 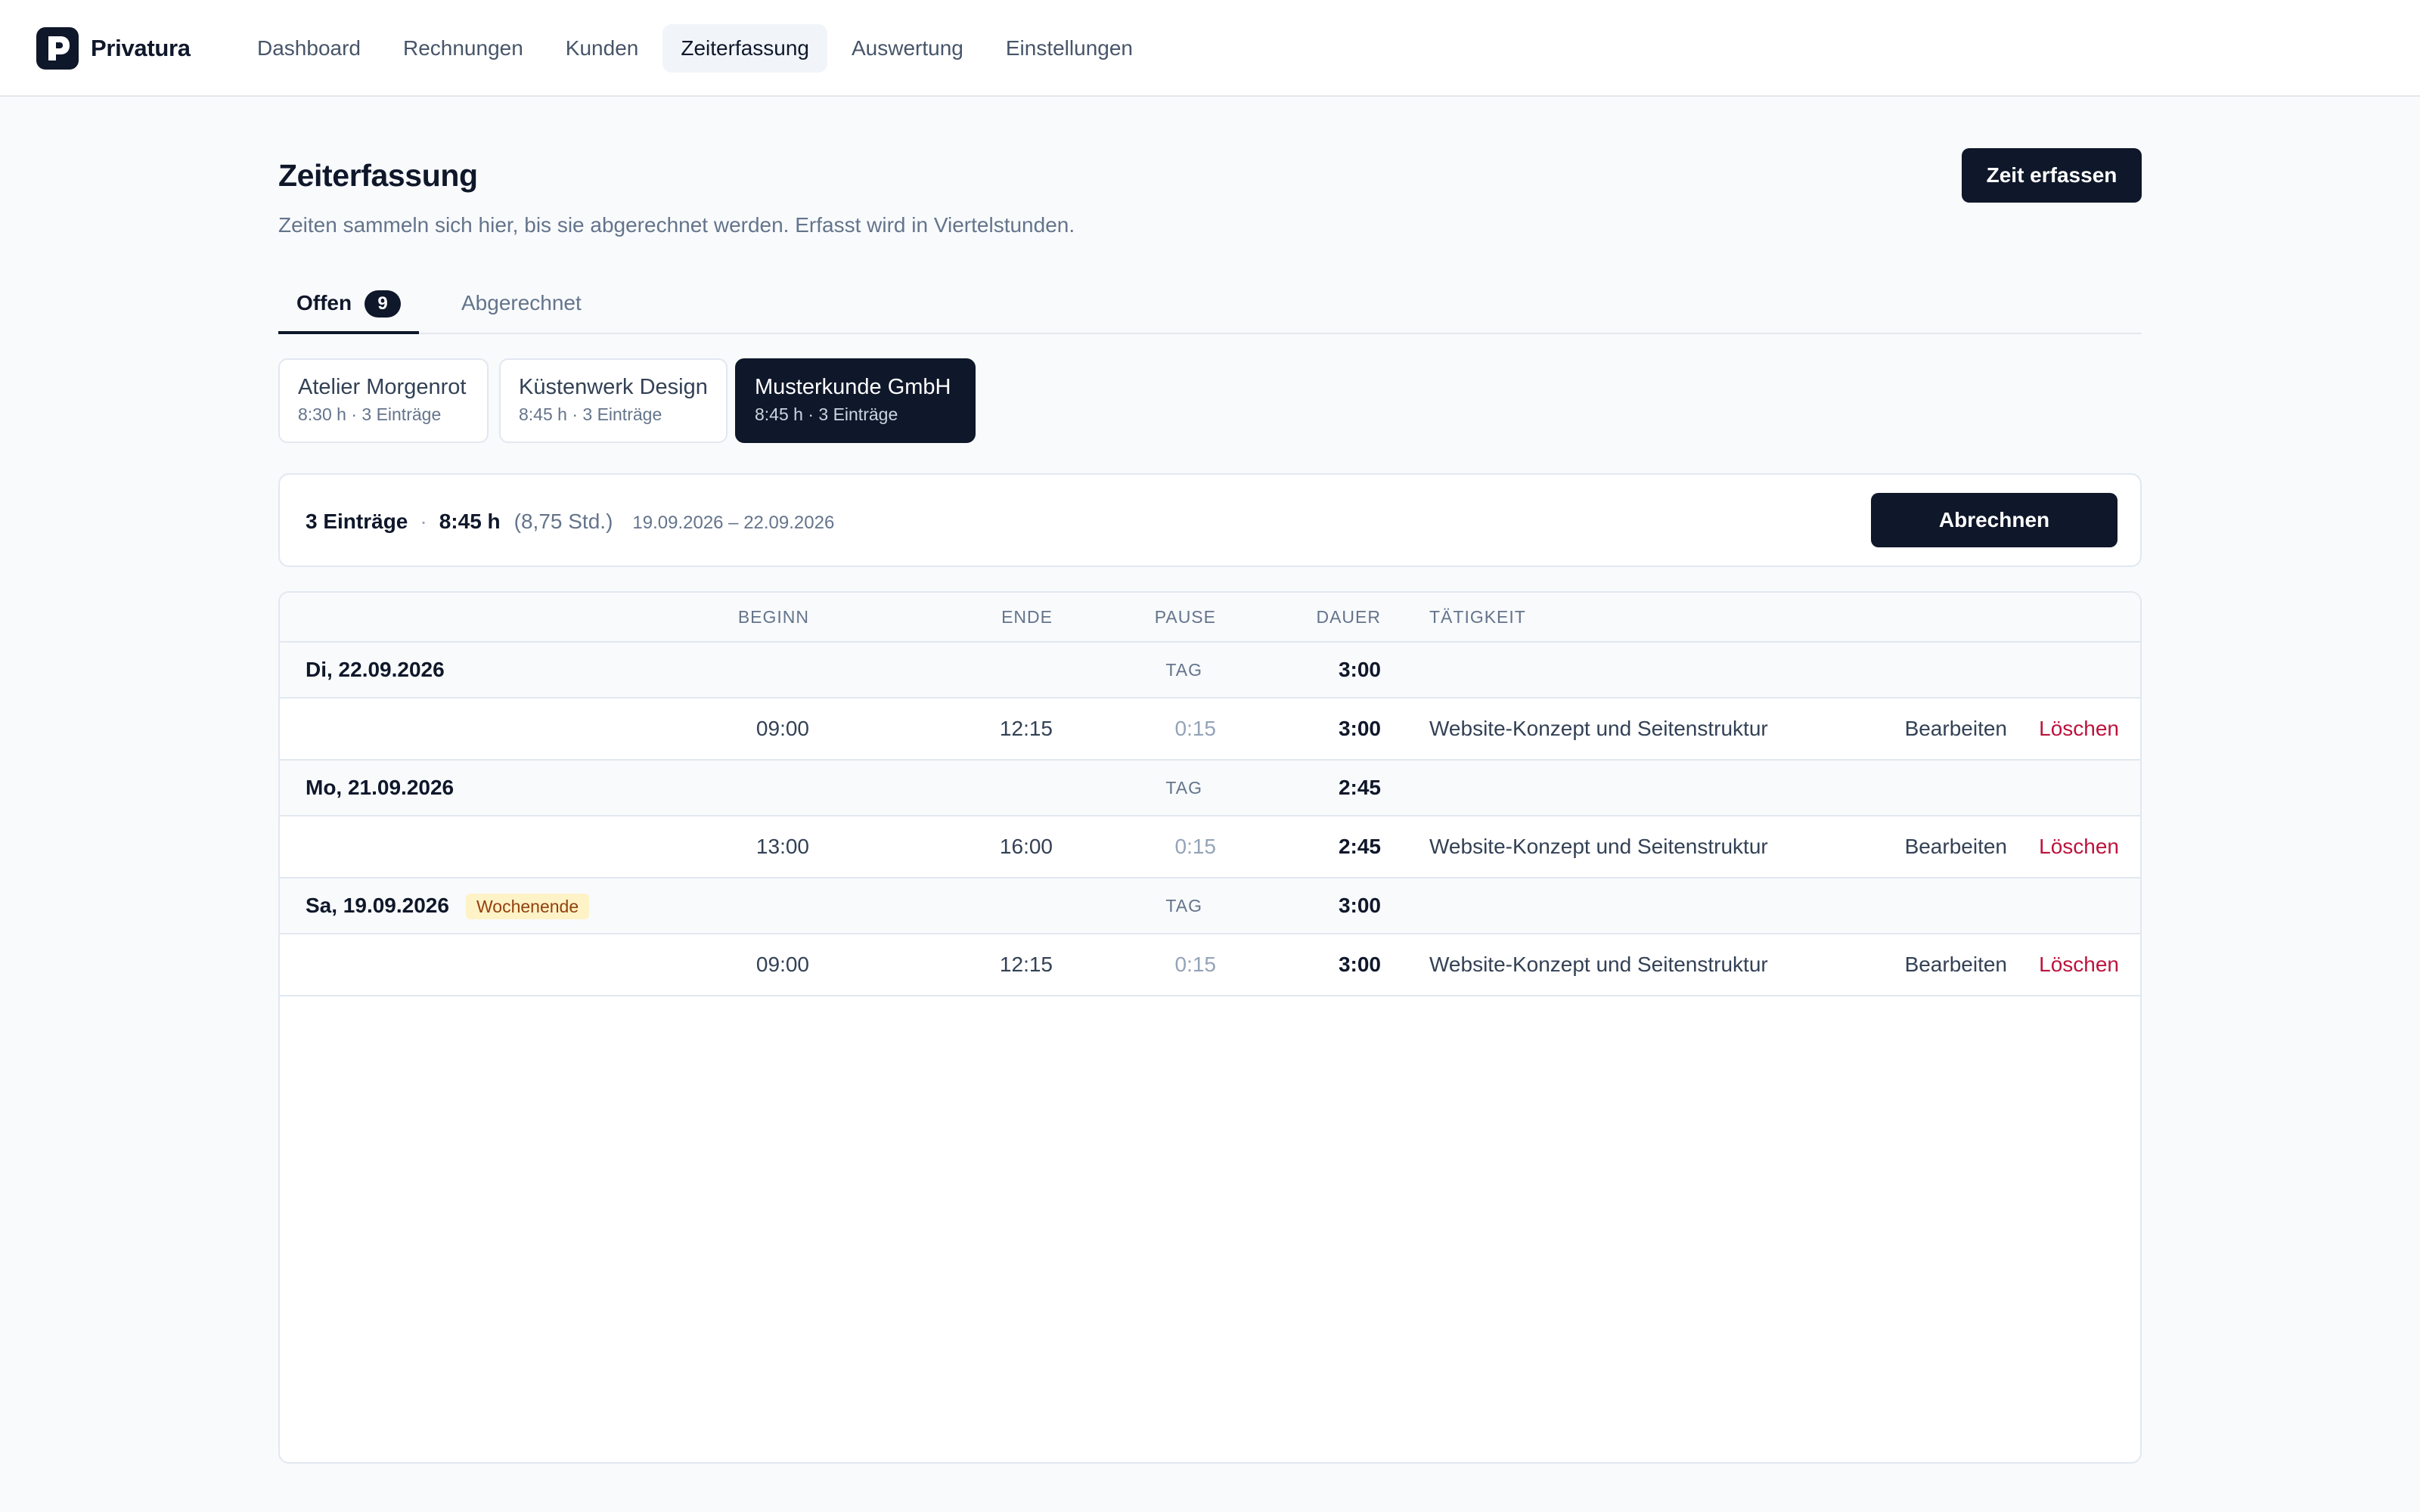 What do you see at coordinates (1210, 671) in the screenshot?
I see `day-group-row: Di, 22.09.2026 TAG 3:00` at bounding box center [1210, 671].